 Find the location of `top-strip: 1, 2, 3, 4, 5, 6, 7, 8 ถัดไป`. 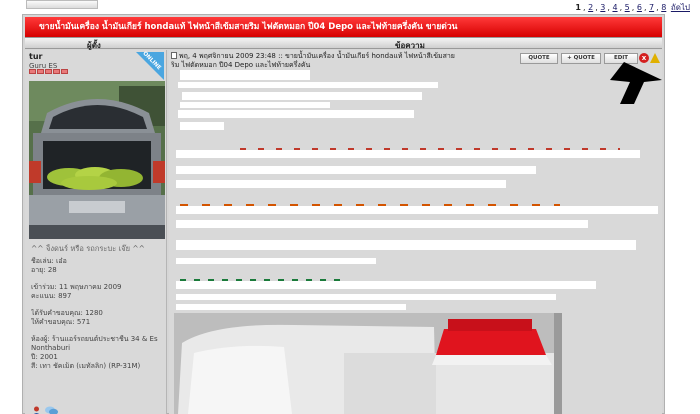

top-strip: 1, 2, 3, 4, 5, 6, 7, 8 ถัดไป is located at coordinates (350, 7).